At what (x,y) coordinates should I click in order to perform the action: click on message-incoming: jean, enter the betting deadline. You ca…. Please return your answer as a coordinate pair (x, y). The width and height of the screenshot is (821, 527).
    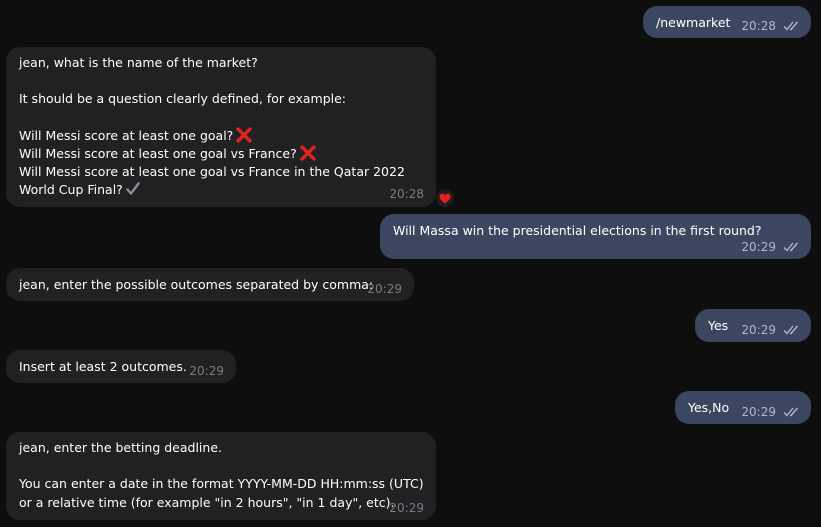
    Looking at the image, I should click on (221, 476).